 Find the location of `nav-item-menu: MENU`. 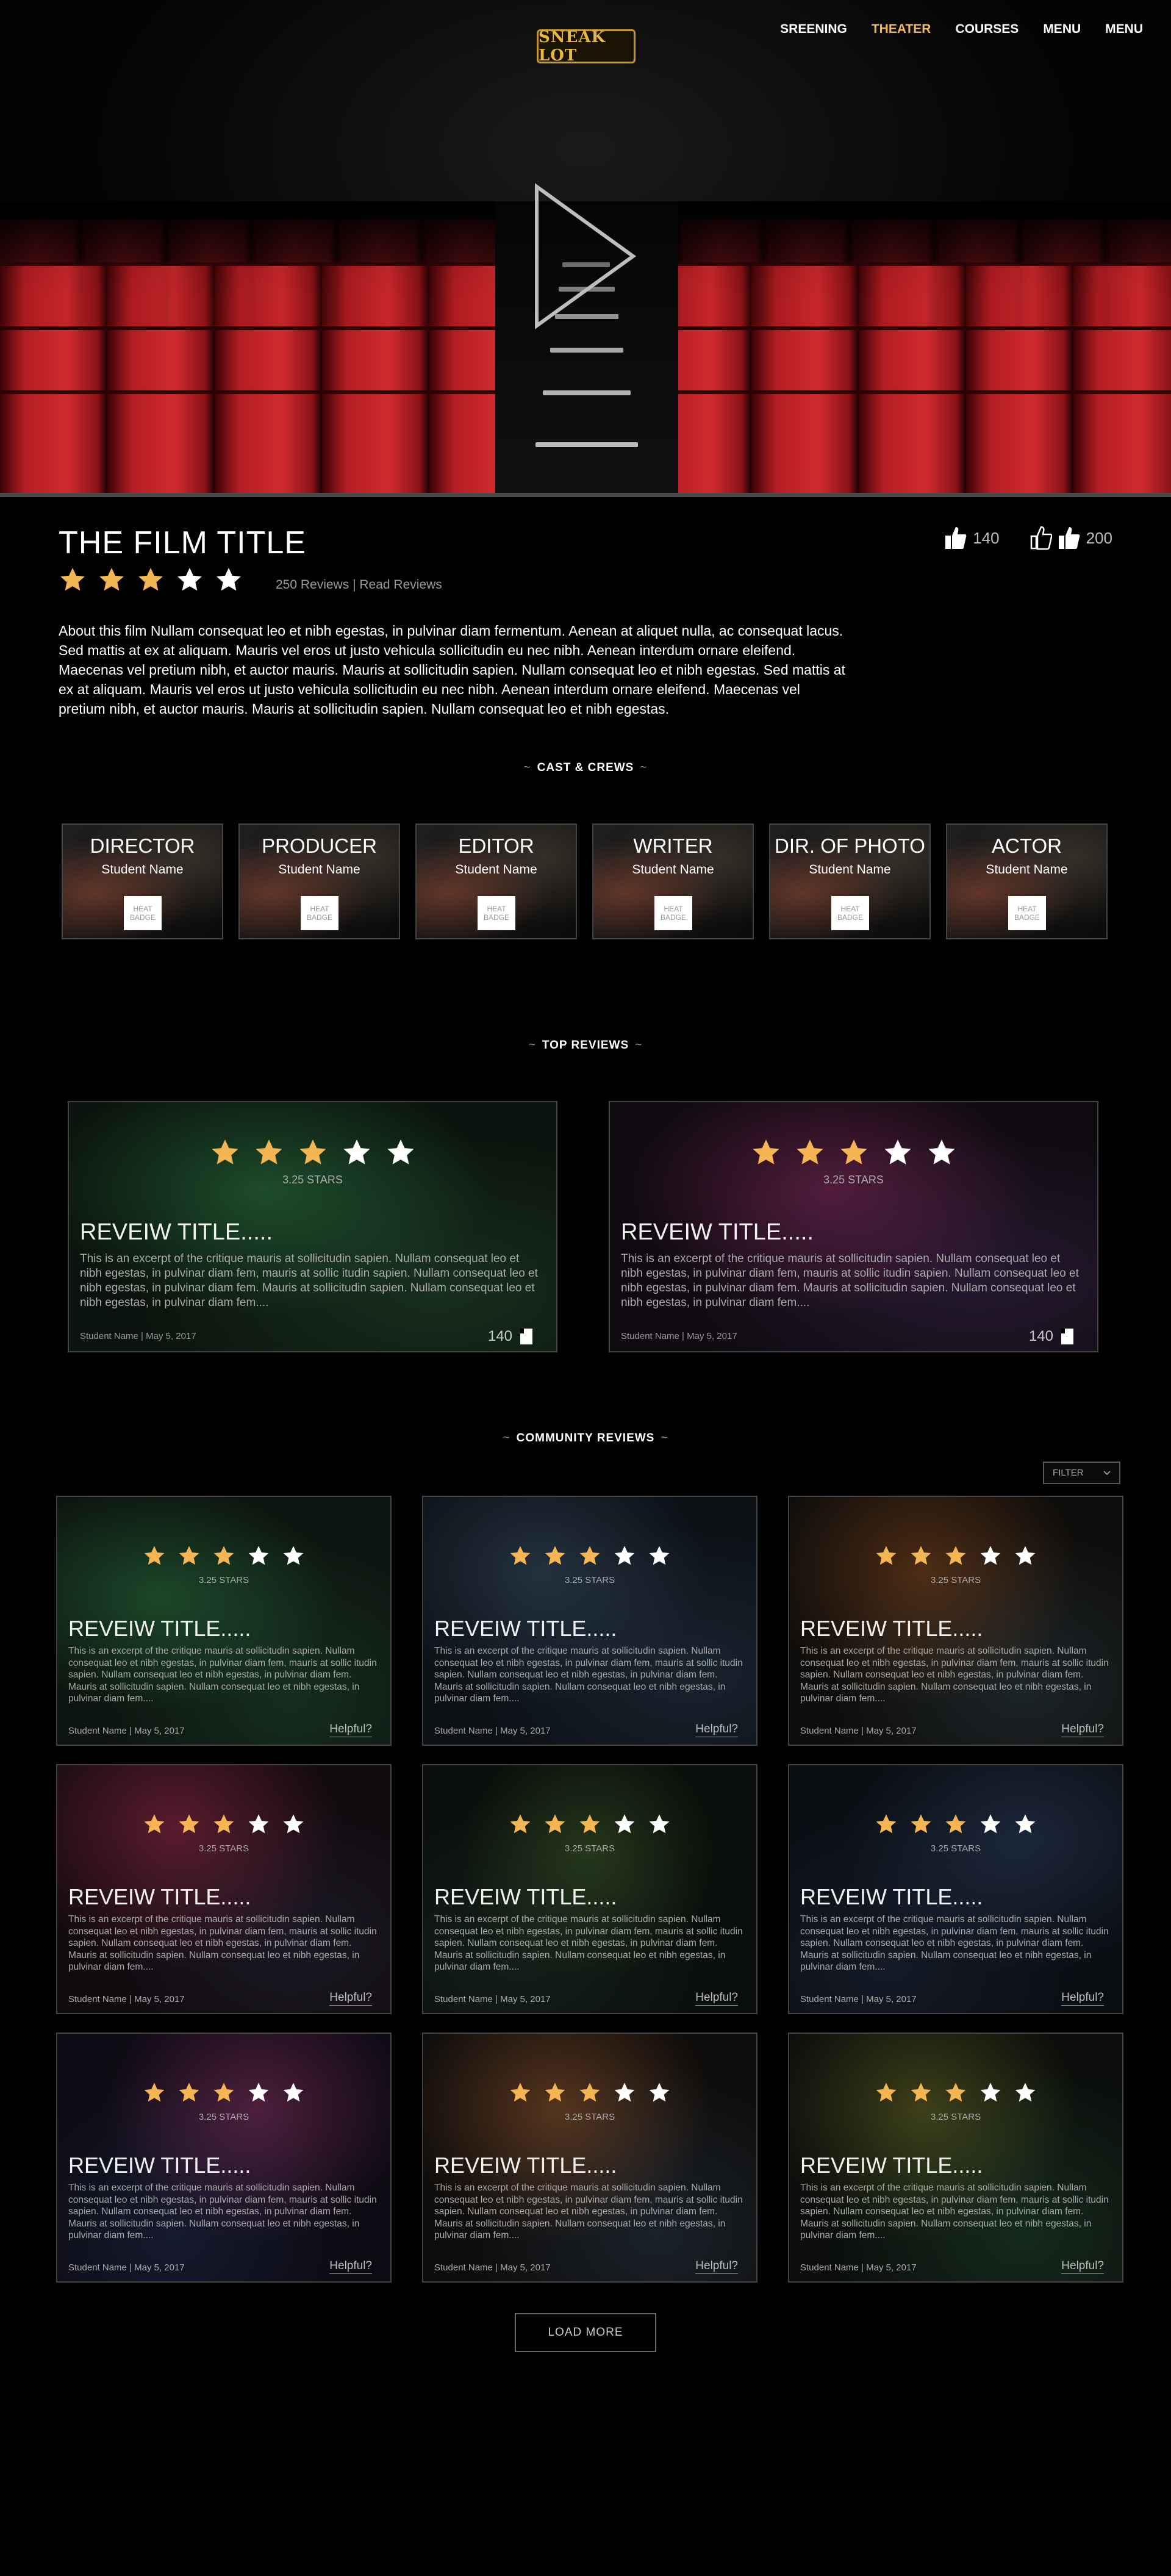

nav-item-menu: MENU is located at coordinates (1062, 30).